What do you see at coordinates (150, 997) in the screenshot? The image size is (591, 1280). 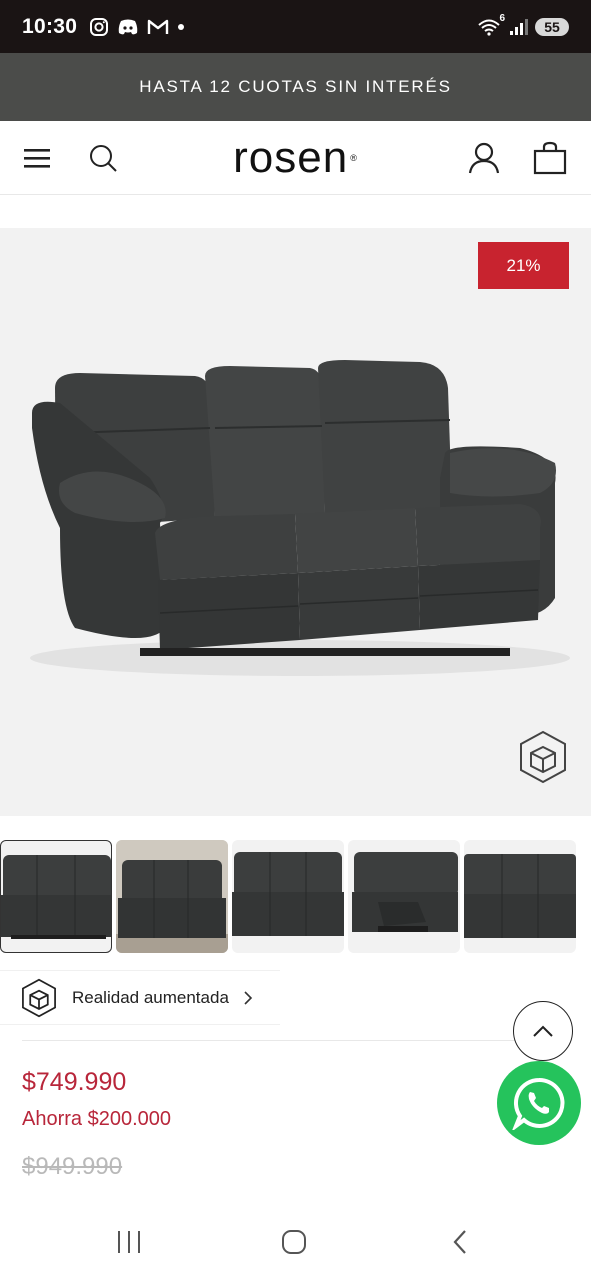 I see `ar-label: Realidad aumentada` at bounding box center [150, 997].